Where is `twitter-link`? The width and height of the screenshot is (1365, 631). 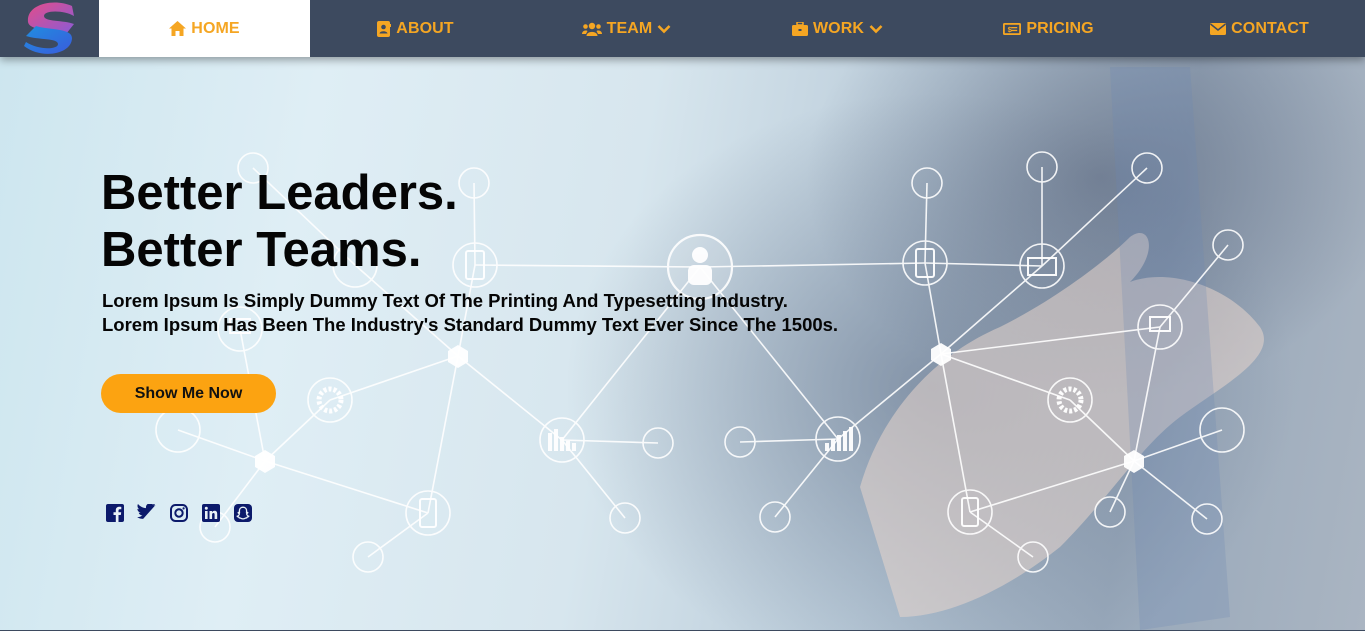
twitter-link is located at coordinates (146, 512).